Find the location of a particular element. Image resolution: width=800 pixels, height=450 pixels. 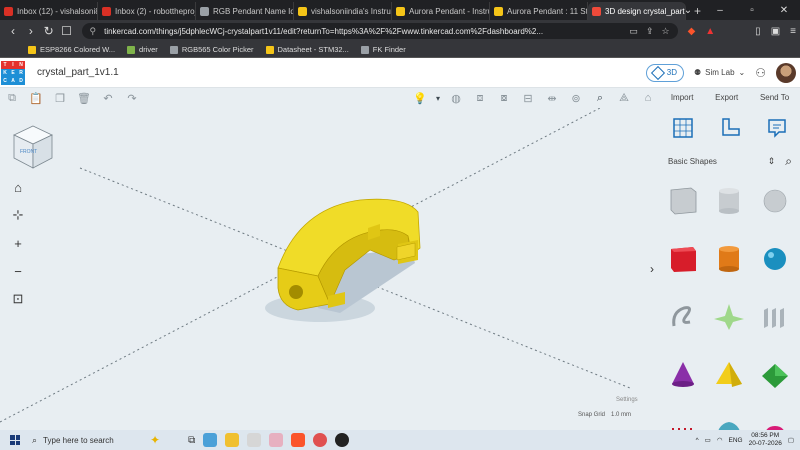

roof-shape is located at coordinates (775, 375).